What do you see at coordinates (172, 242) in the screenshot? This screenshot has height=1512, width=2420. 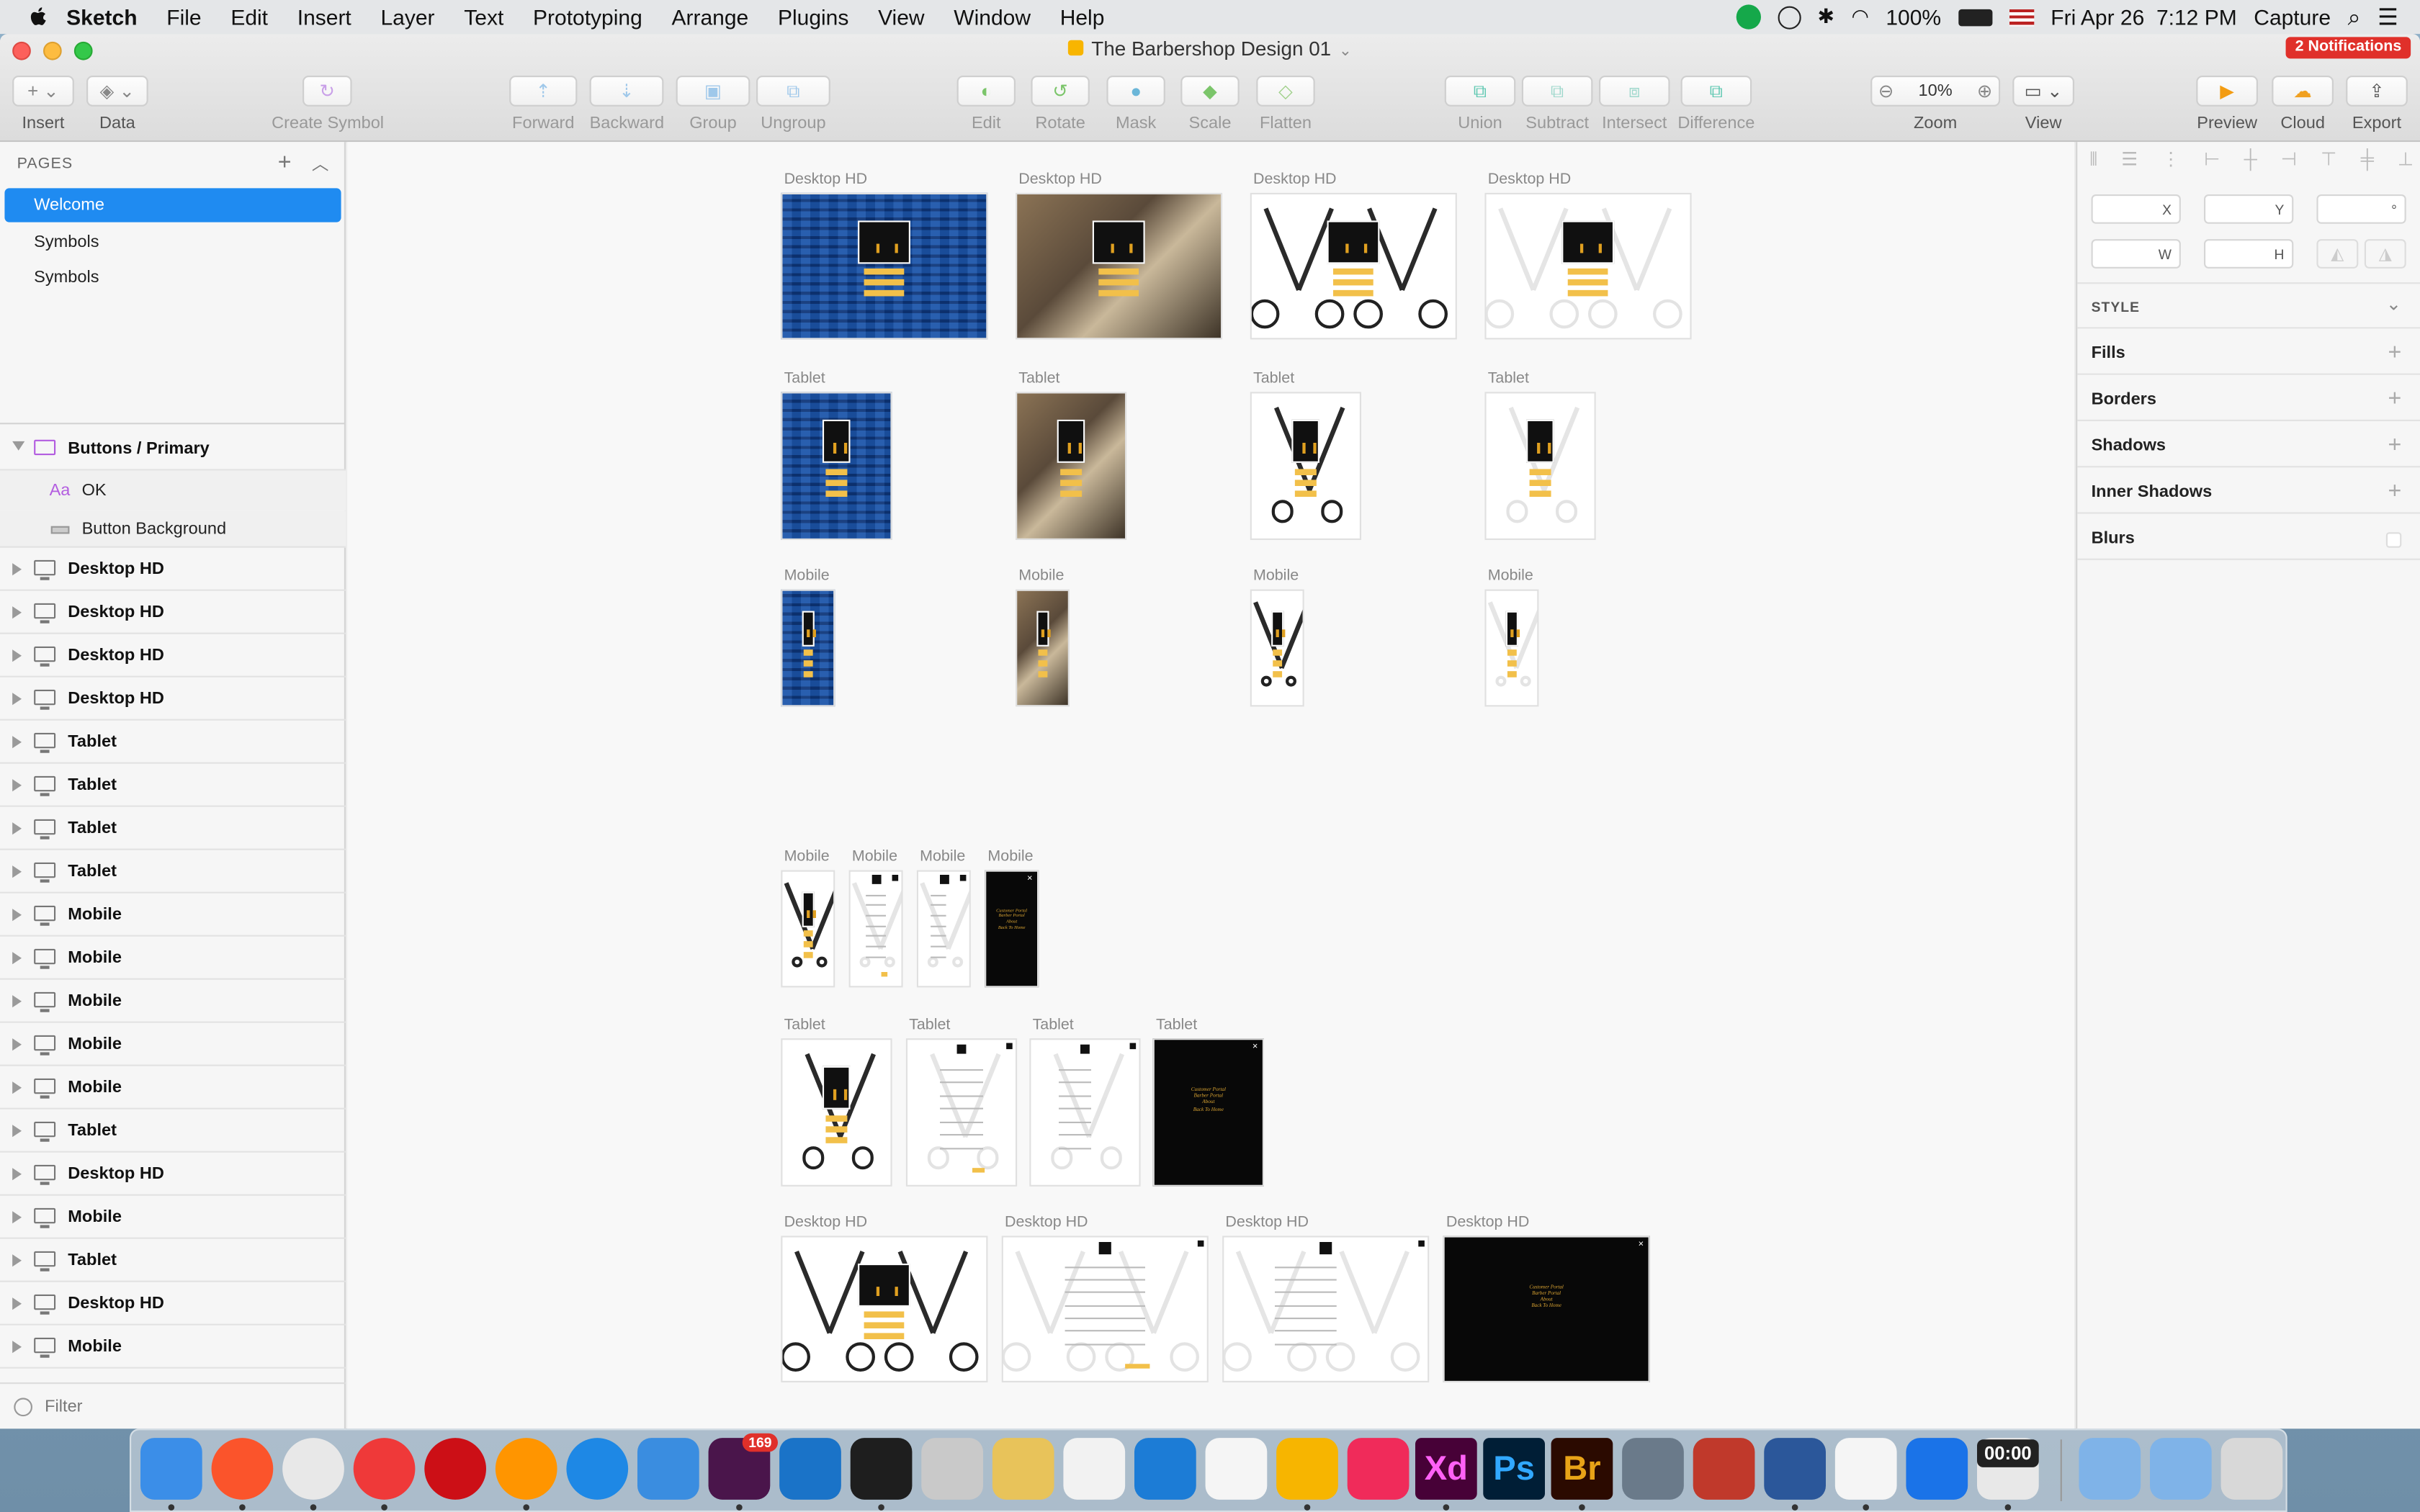 I see `page-symbols: Symbols` at bounding box center [172, 242].